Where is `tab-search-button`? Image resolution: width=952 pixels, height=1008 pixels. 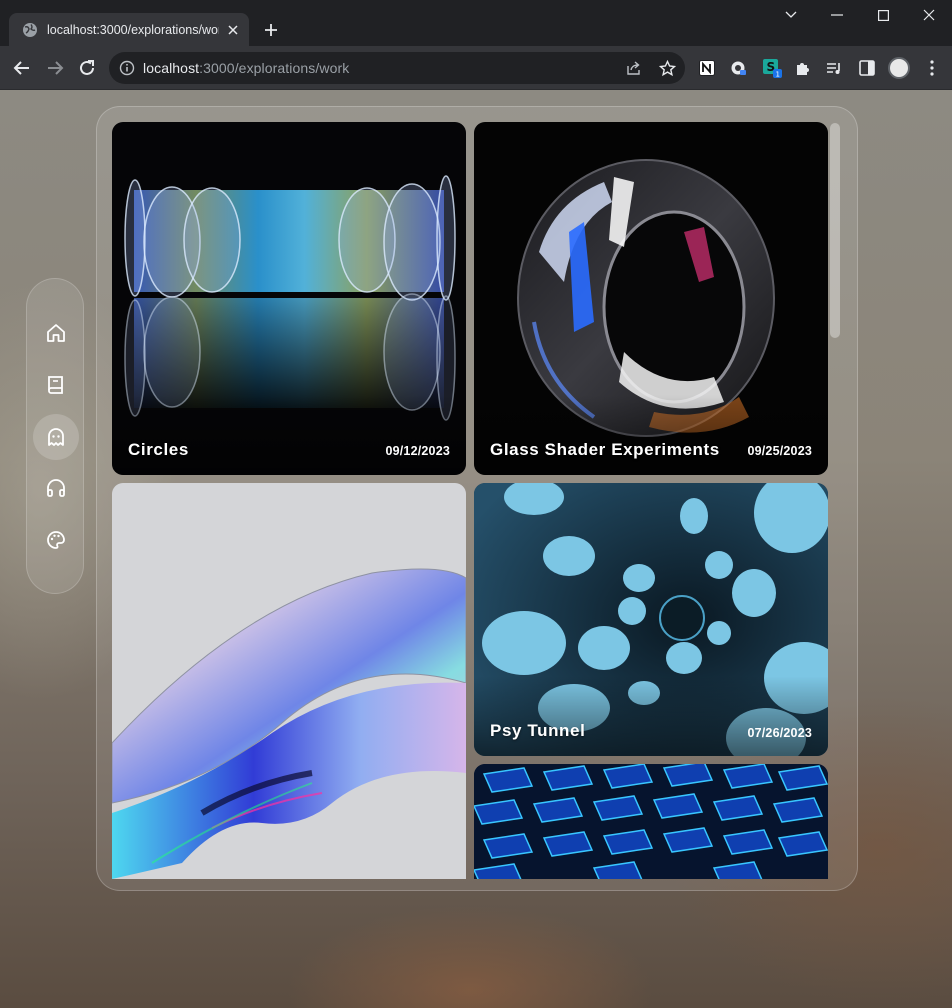
tab-search-button is located at coordinates (791, 15).